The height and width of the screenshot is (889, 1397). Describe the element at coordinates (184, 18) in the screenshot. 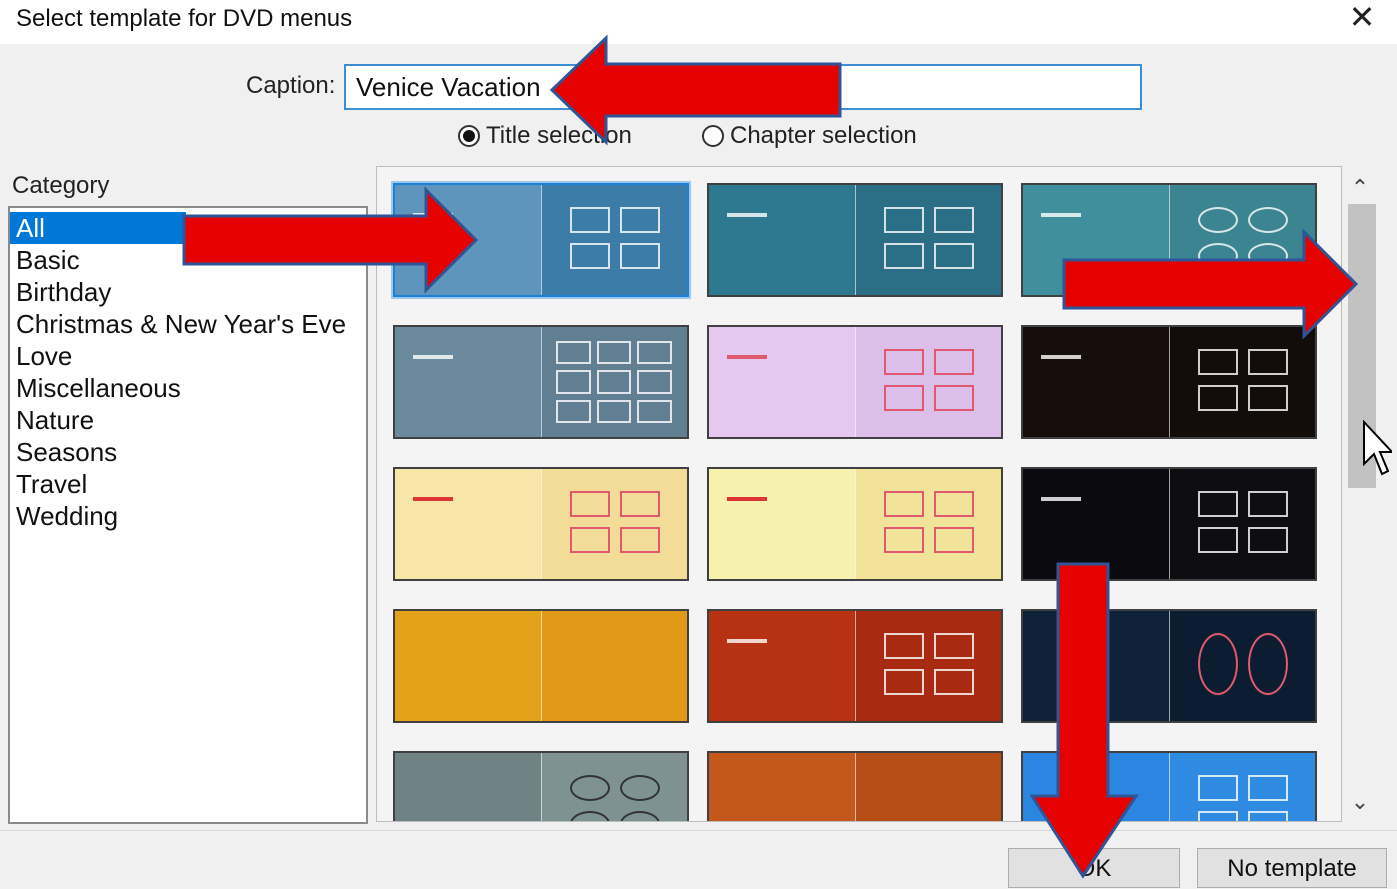

I see `window-title: Select template for DVD menus` at that location.